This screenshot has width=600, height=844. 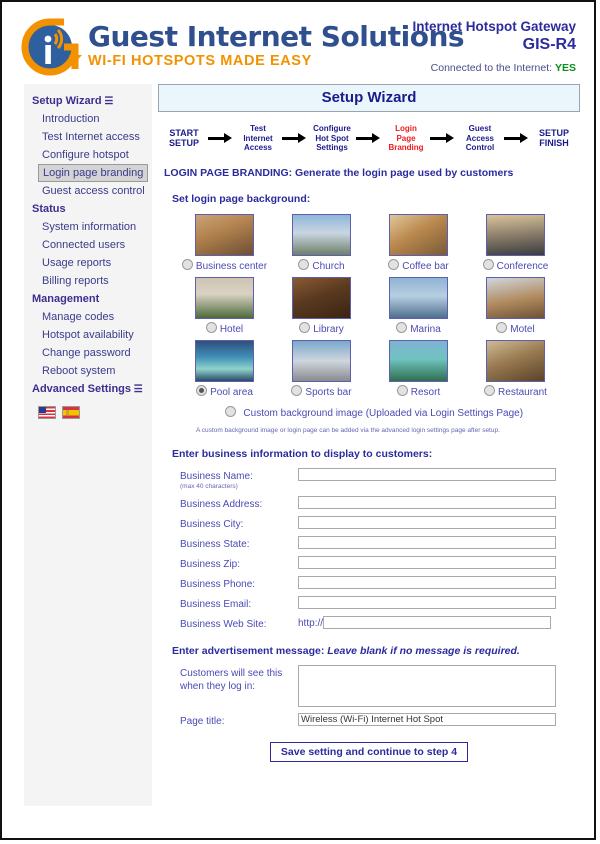 I want to click on sidebar-item-connected-users: Connected users, so click(x=88, y=245).